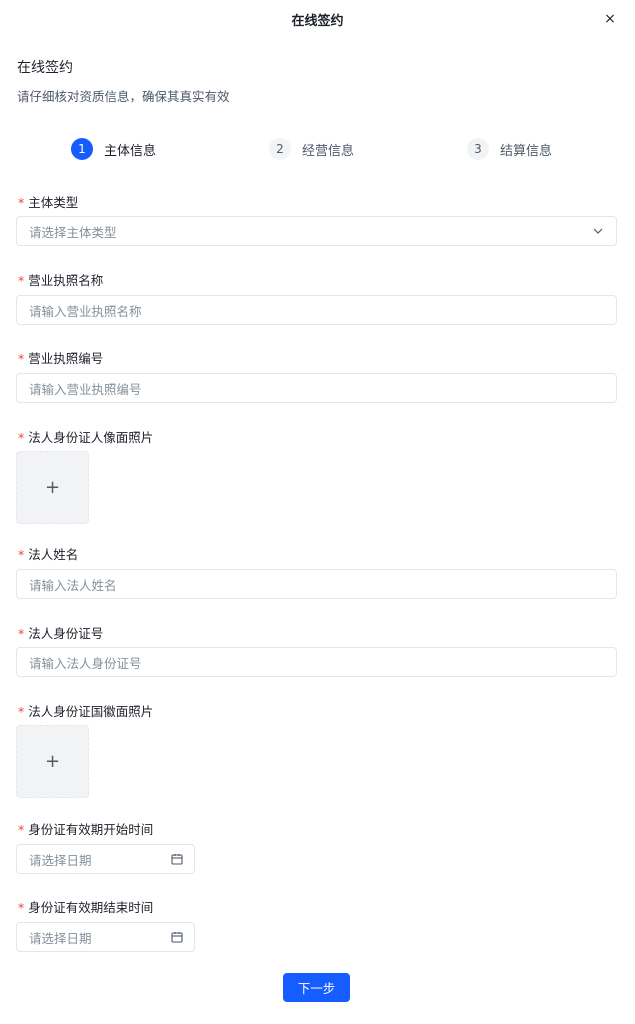 This screenshot has height=1024, width=635. What do you see at coordinates (60, 860) in the screenshot?
I see `id-valid-start-placeholder: 请选择日期` at bounding box center [60, 860].